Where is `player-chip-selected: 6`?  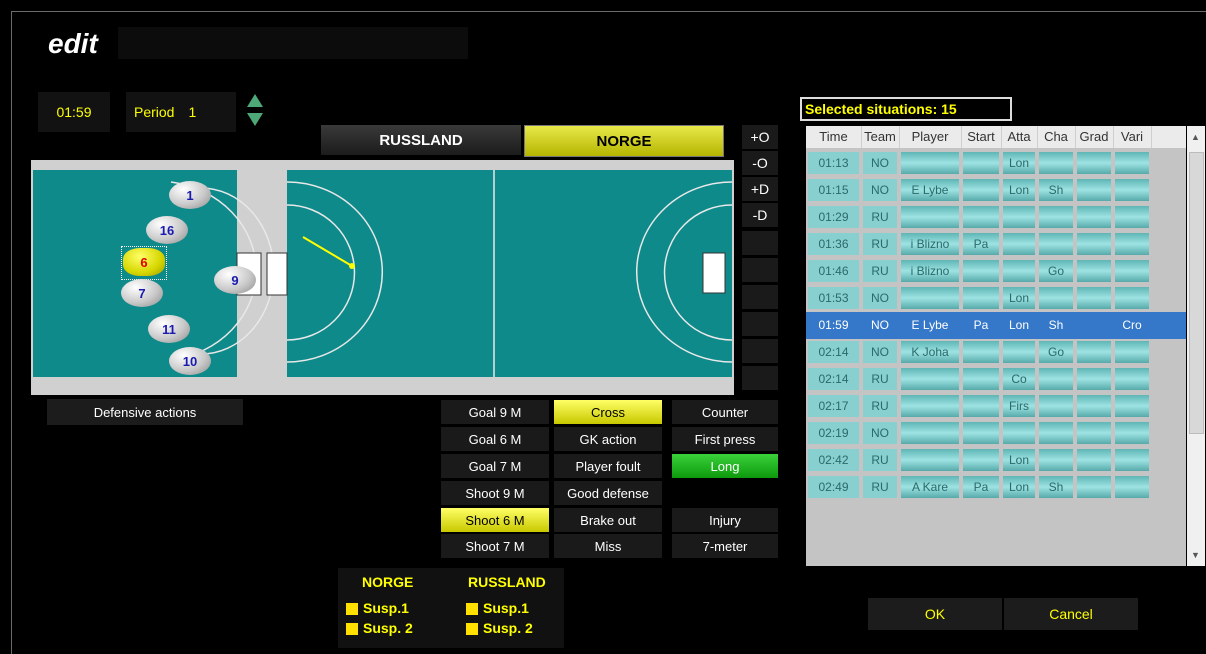 player-chip-selected: 6 is located at coordinates (144, 262).